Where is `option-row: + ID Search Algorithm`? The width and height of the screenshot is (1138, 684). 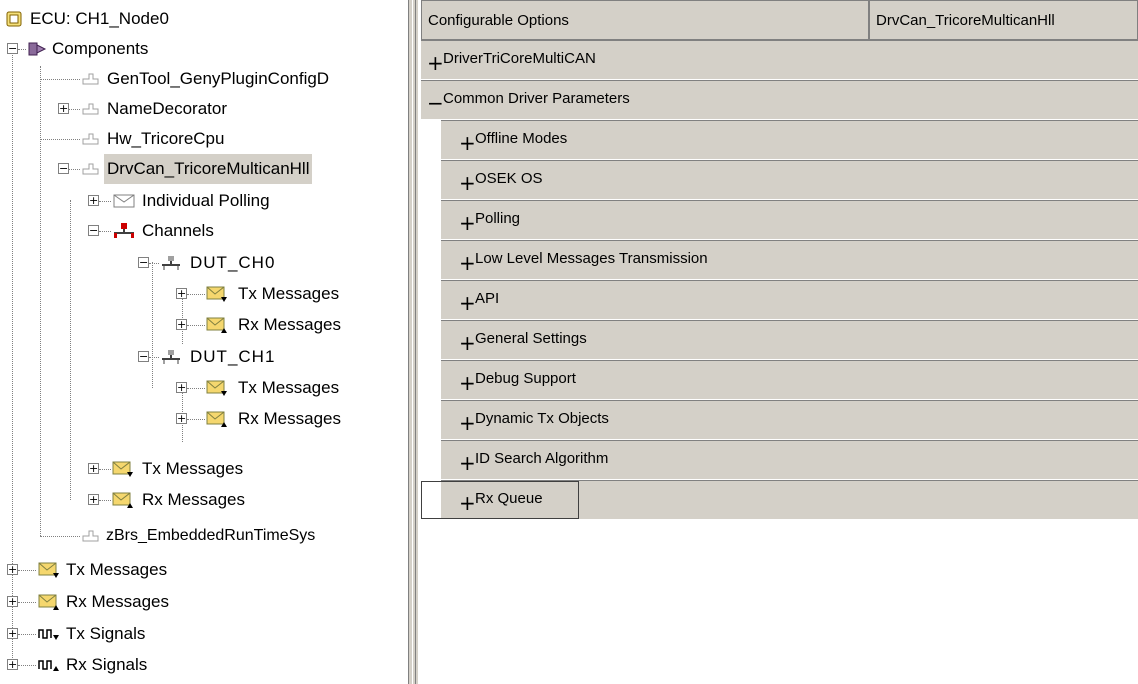 option-row: + ID Search Algorithm is located at coordinates (789, 460).